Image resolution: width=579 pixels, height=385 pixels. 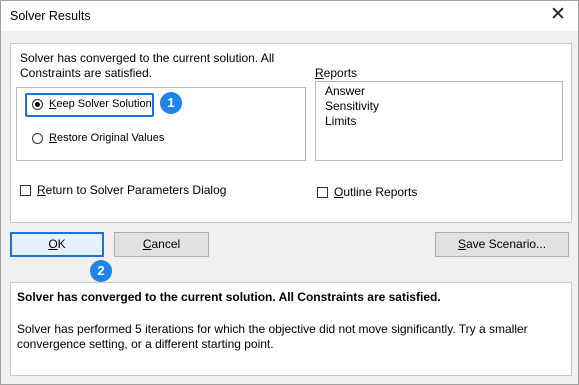 I want to click on report-item-sensitivity: Sensitivity, so click(x=352, y=106).